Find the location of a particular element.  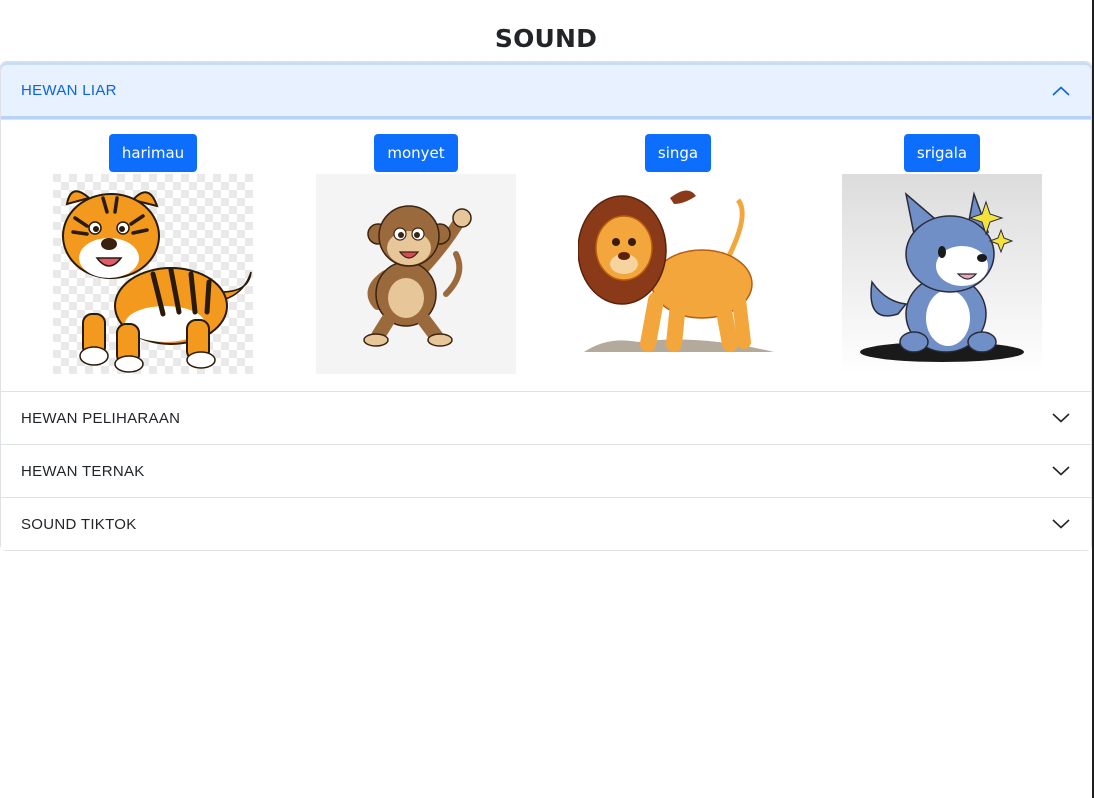

accordion-header-hewan-ternak: HEWAN TERNAK is located at coordinates (546, 470).